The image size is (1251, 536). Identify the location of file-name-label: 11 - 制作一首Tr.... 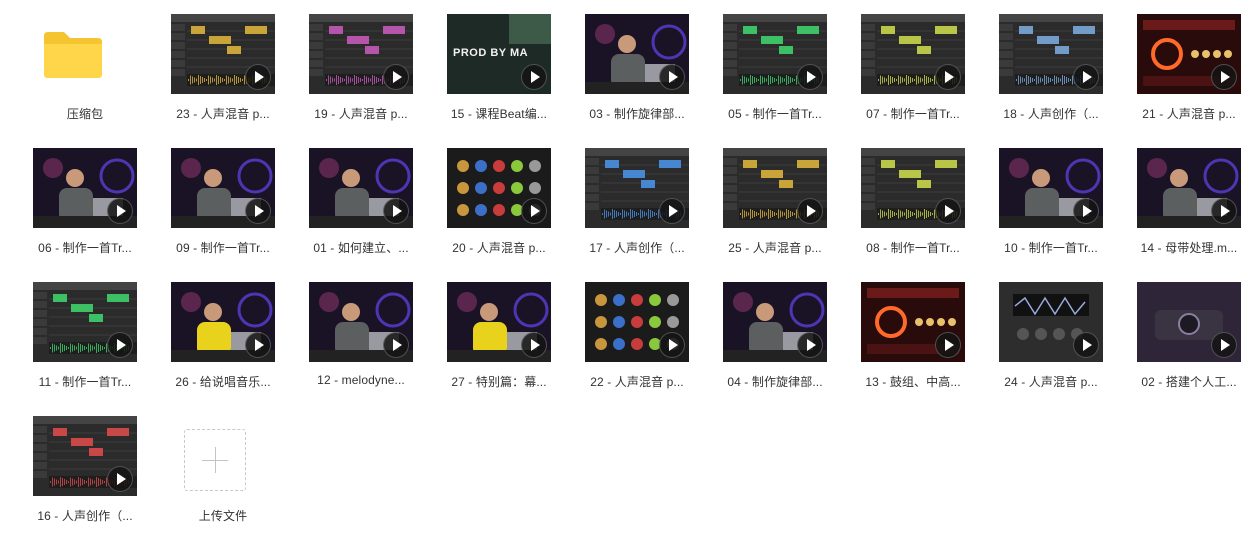
(85, 382).